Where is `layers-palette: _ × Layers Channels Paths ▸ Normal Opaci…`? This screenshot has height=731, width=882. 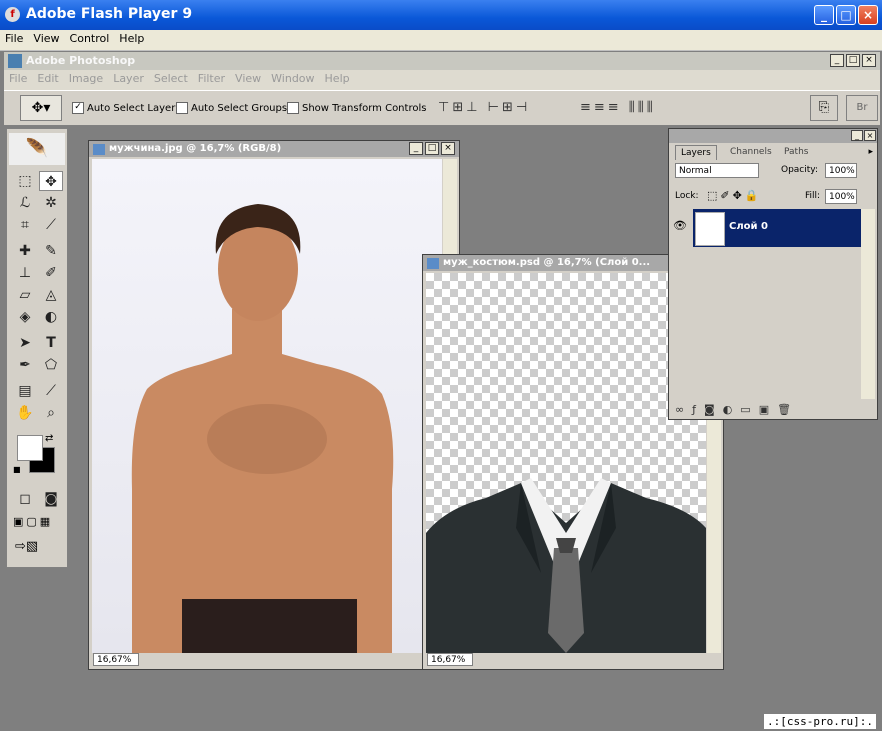
layers-palette: _ × Layers Channels Paths ▸ Normal Opaci… is located at coordinates (773, 274).